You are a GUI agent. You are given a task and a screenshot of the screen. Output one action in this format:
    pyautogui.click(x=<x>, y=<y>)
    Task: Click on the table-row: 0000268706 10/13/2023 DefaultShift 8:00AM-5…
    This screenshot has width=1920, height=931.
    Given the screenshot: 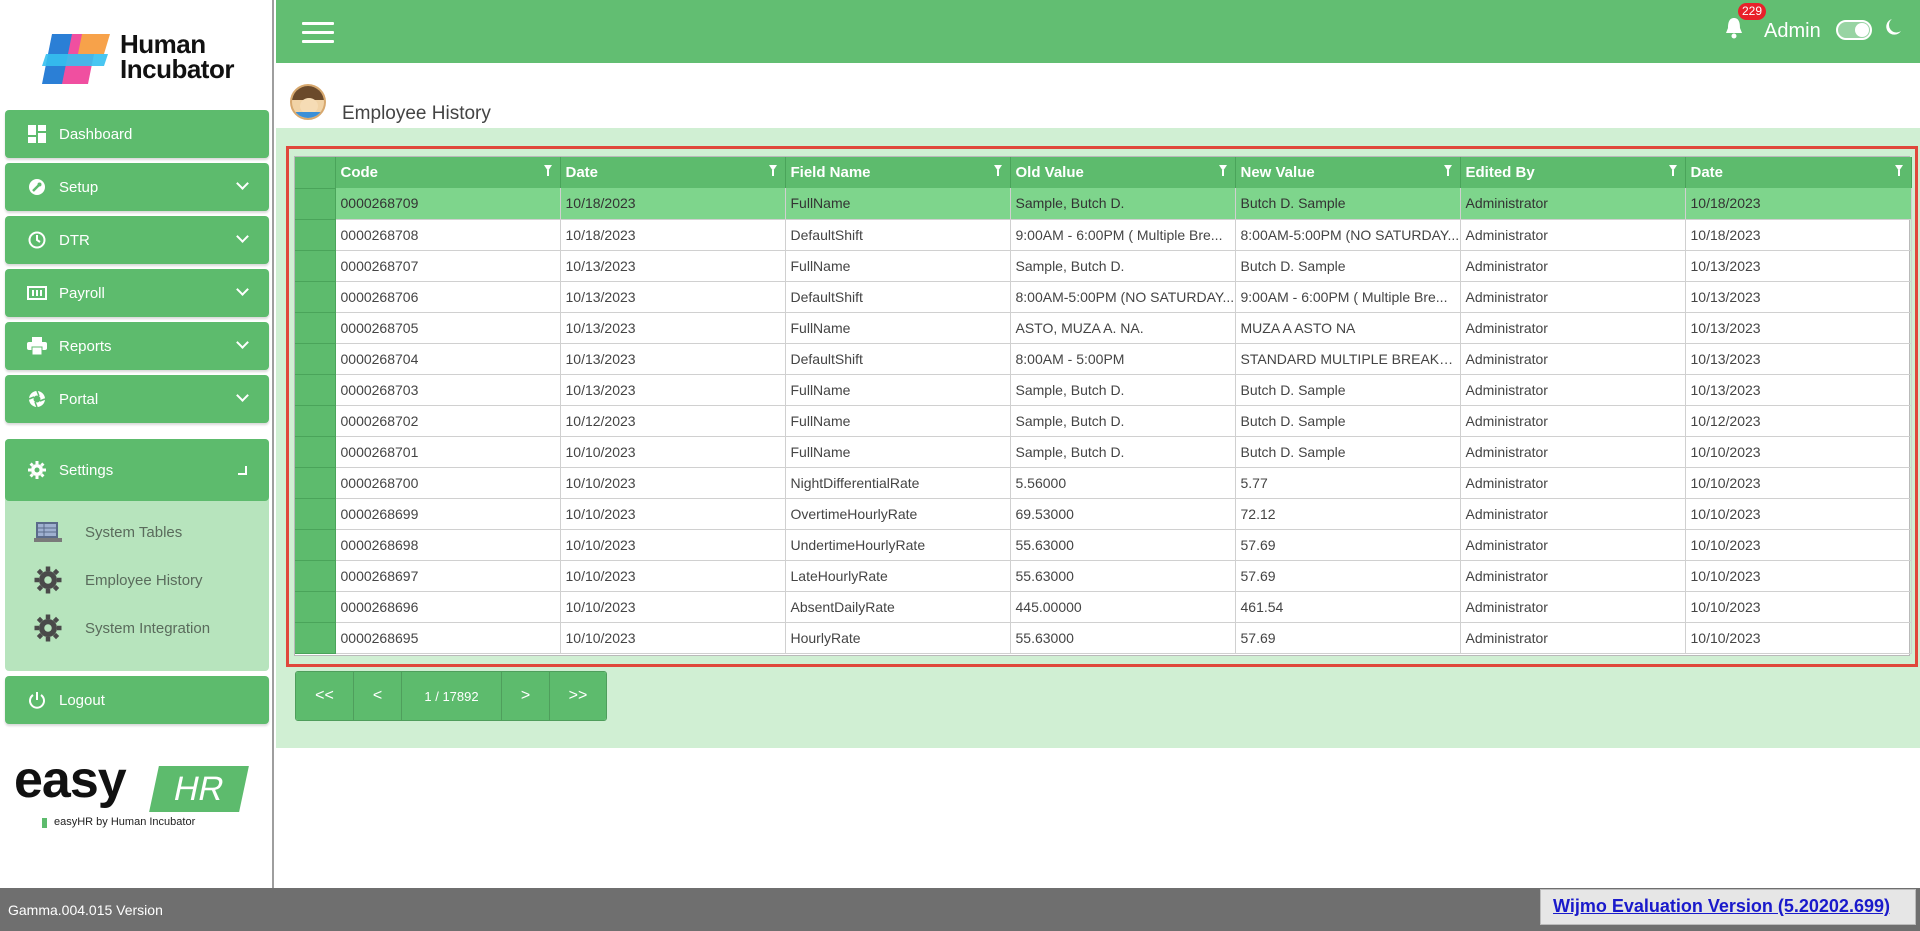 What is the action you would take?
    pyautogui.click(x=1103, y=297)
    